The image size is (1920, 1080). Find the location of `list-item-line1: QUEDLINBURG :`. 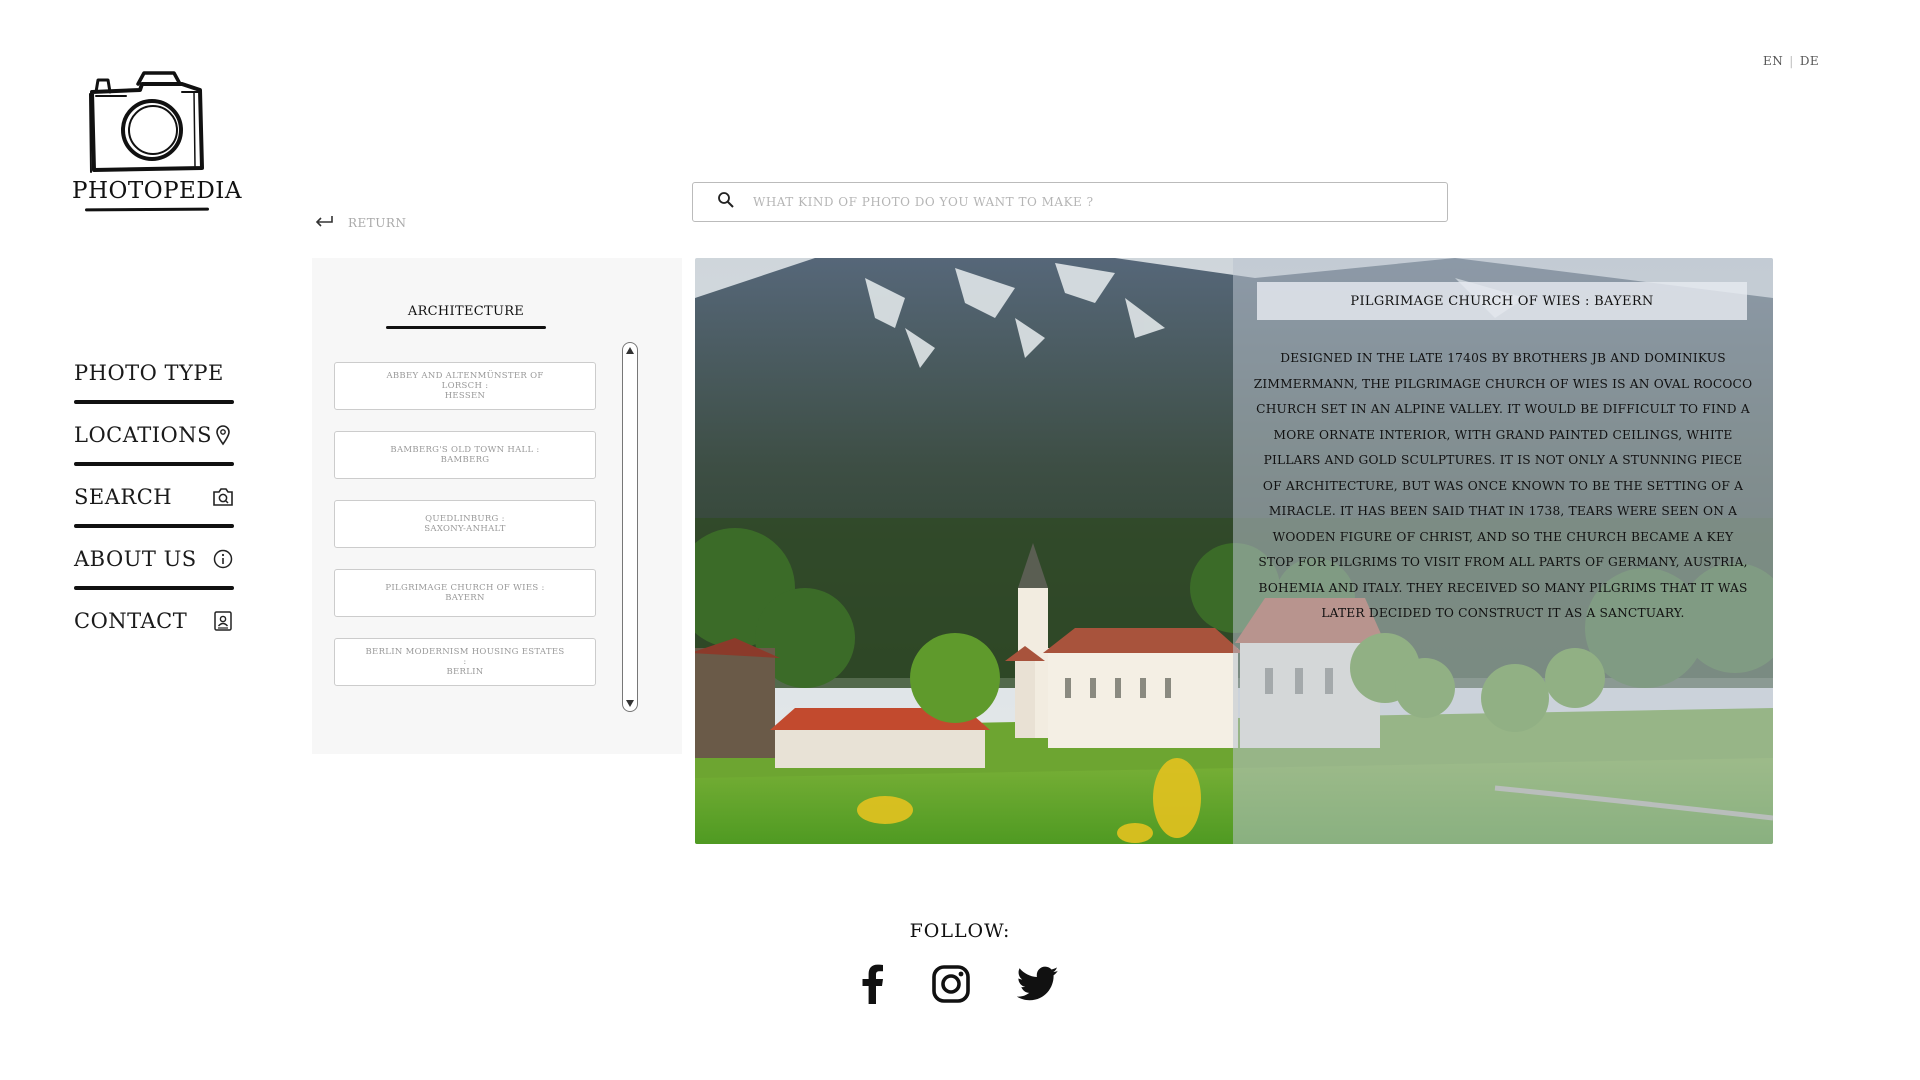

list-item-line1: QUEDLINBURG : is located at coordinates (465, 519).